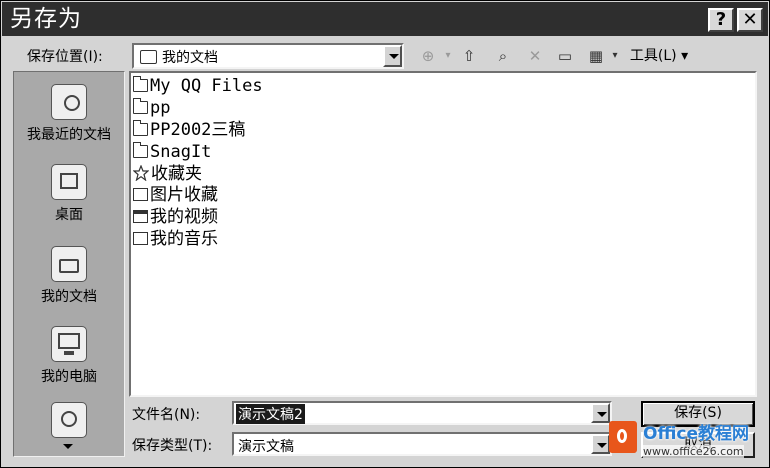  I want to click on list-item: SnagIt, so click(172, 152).